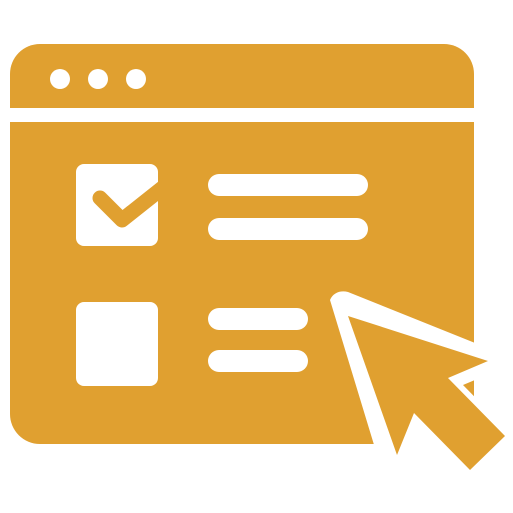 The width and height of the screenshot is (513, 513). I want to click on window-controls, so click(98, 79).